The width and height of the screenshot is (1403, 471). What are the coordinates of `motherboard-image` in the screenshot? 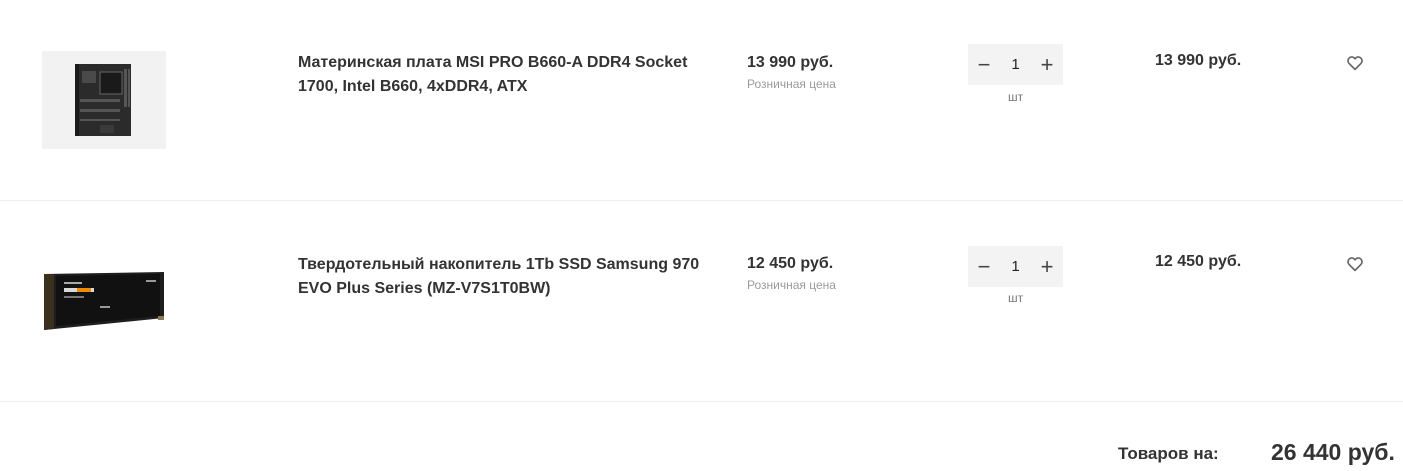 It's located at (104, 100).